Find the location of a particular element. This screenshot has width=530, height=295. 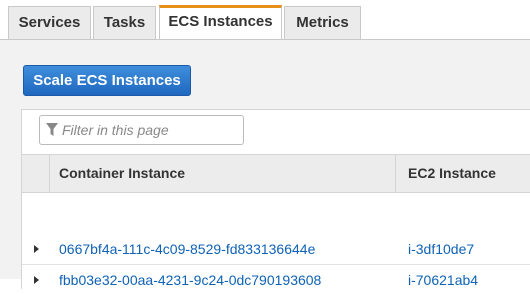

tab-ecs-instances: ECS Instances is located at coordinates (220, 22).